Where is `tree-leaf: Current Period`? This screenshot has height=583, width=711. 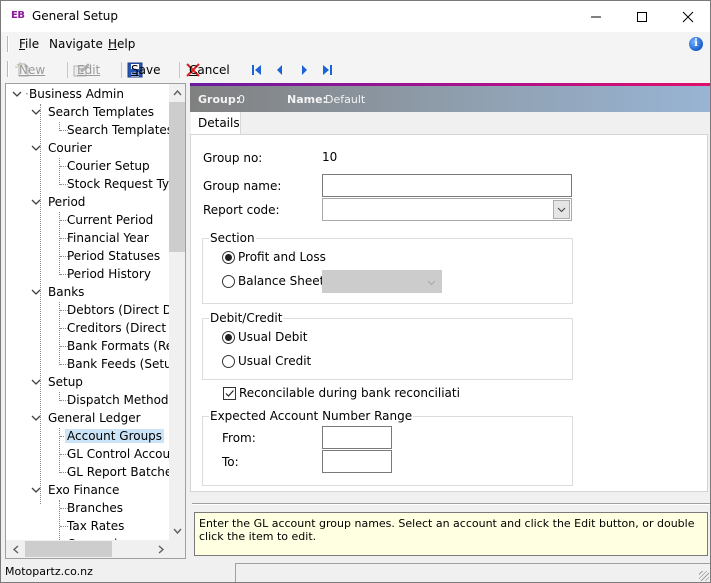
tree-leaf: Current Period is located at coordinates (110, 220).